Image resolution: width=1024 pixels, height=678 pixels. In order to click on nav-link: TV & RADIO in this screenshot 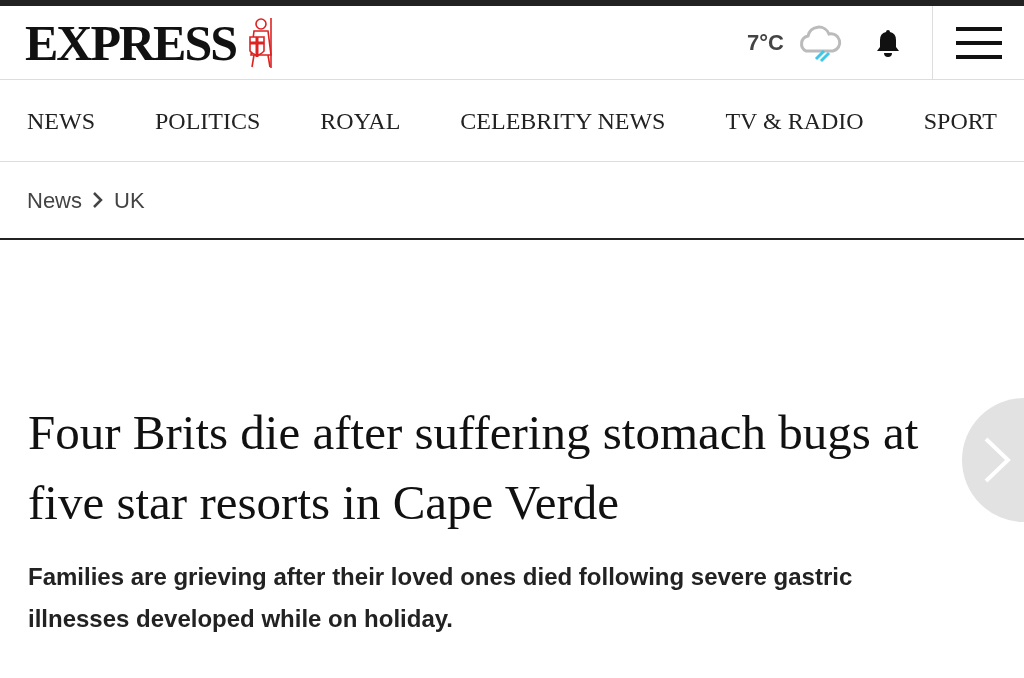, I will do `click(794, 120)`.